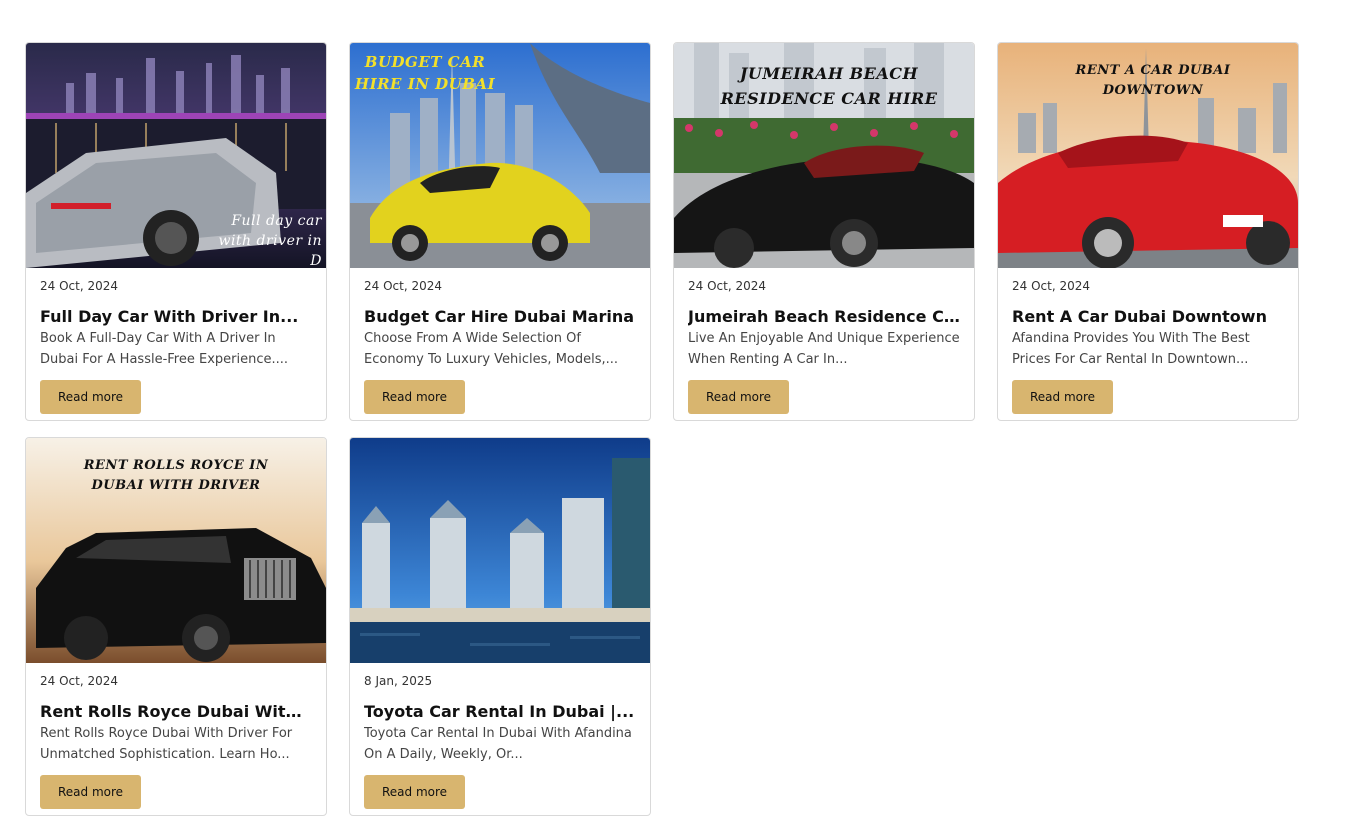 This screenshot has height=828, width=1355. Describe the element at coordinates (500, 550) in the screenshot. I see `post-image-dubai-marina-skyline` at that location.